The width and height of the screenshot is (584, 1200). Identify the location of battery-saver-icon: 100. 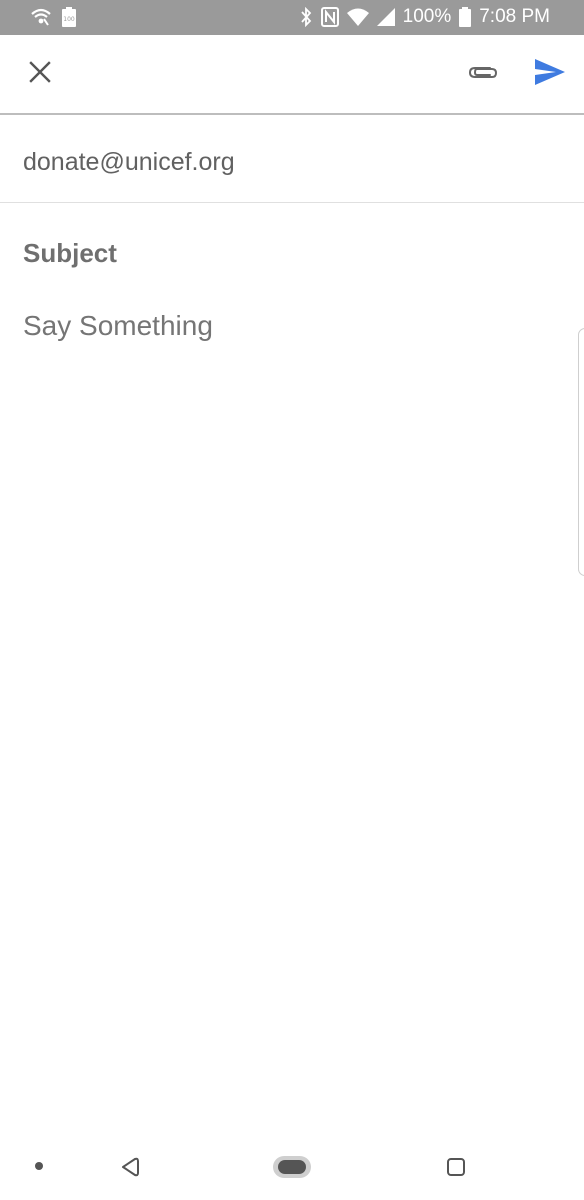
(69, 17).